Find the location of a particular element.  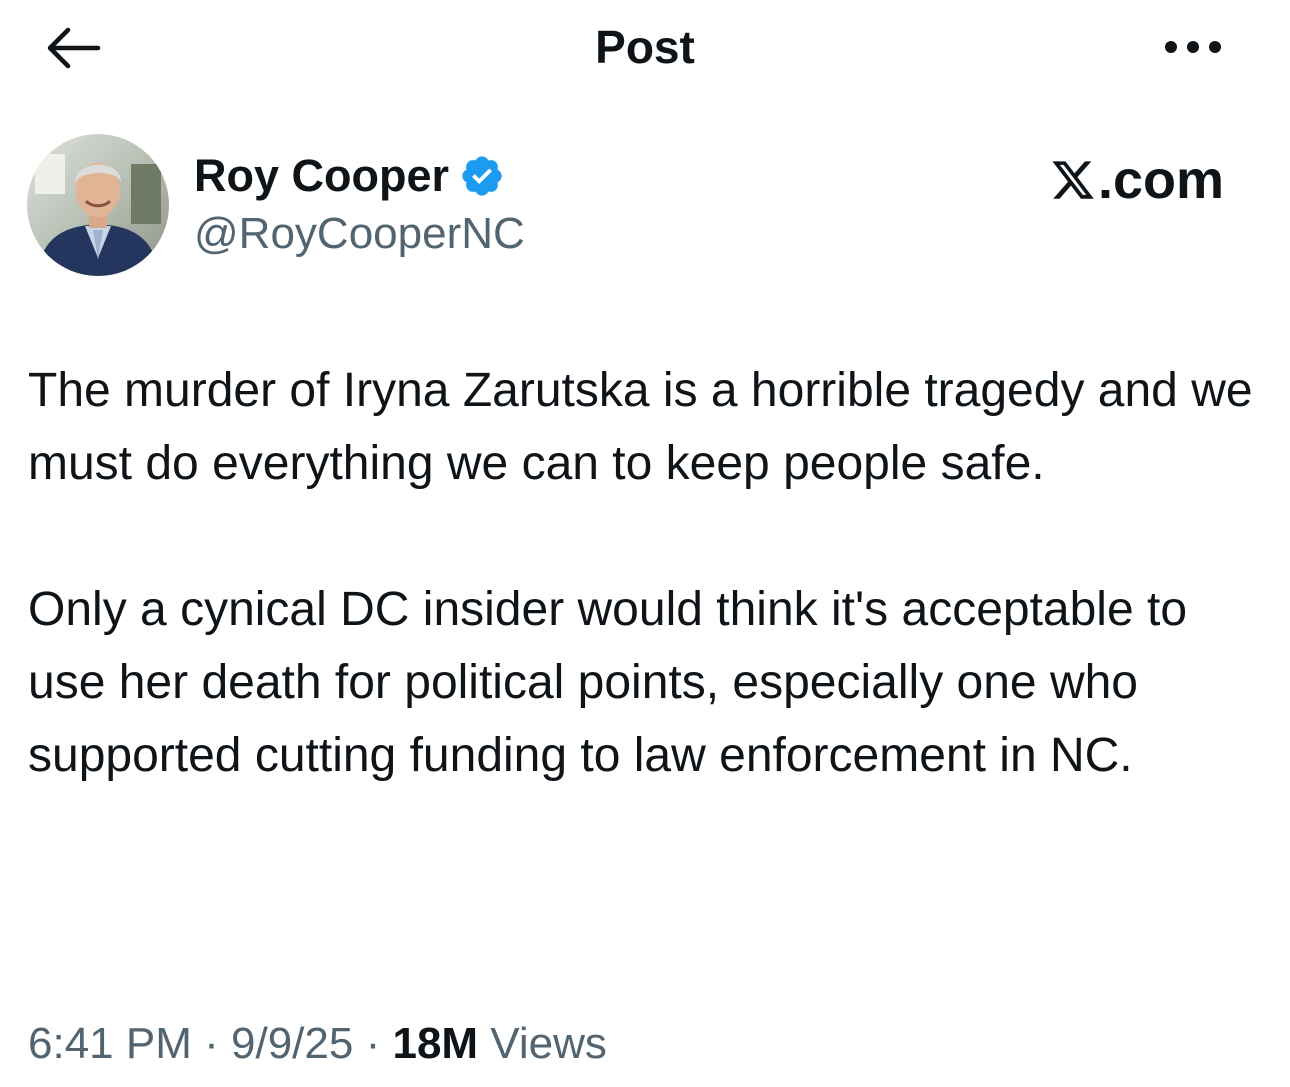

more-options-button is located at coordinates (1193, 47).